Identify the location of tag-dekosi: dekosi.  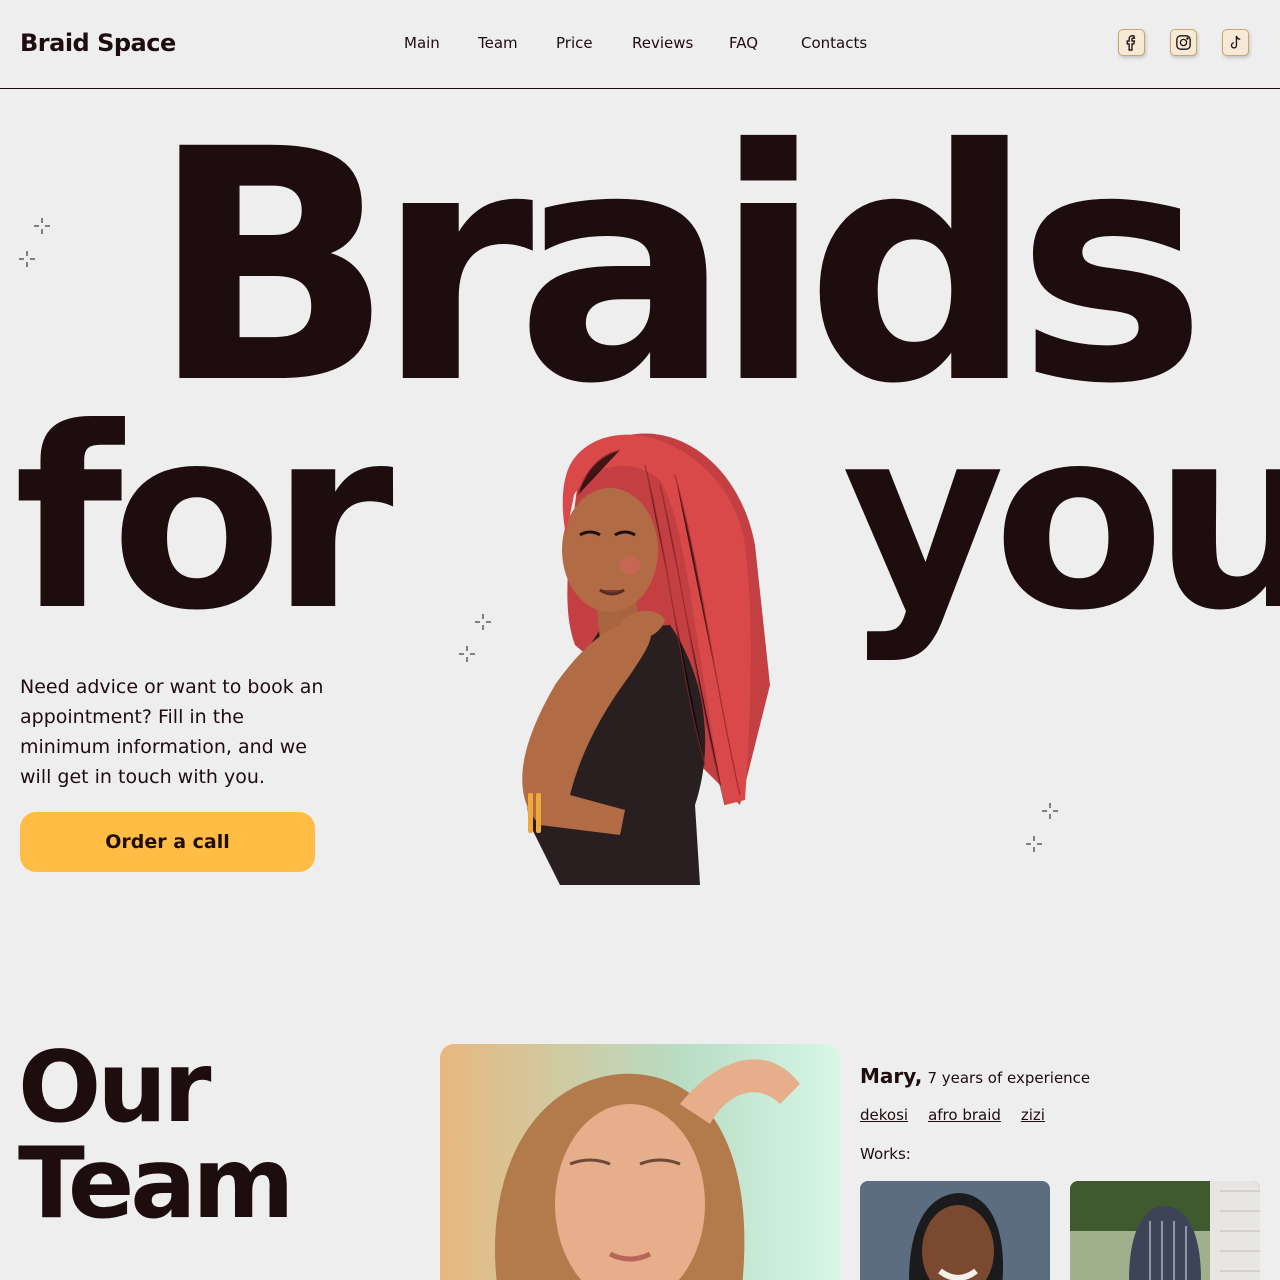
(884, 1115).